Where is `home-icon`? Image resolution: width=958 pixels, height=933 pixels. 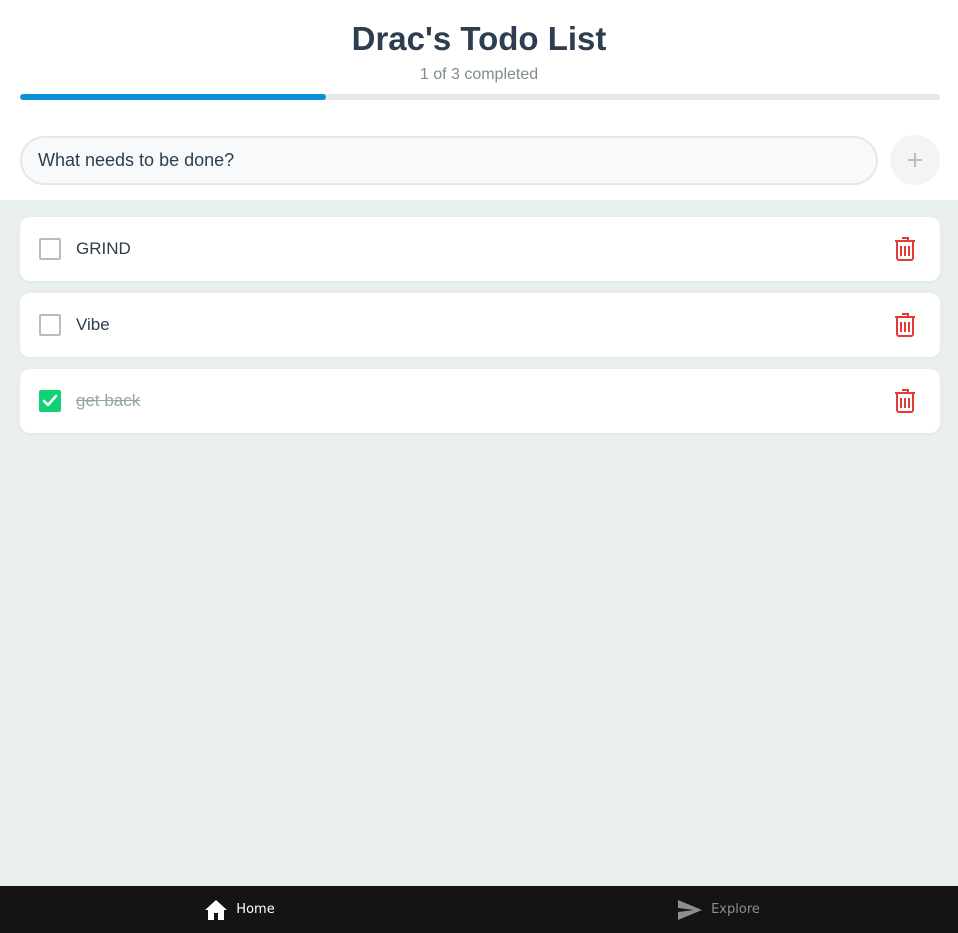
home-icon is located at coordinates (216, 909).